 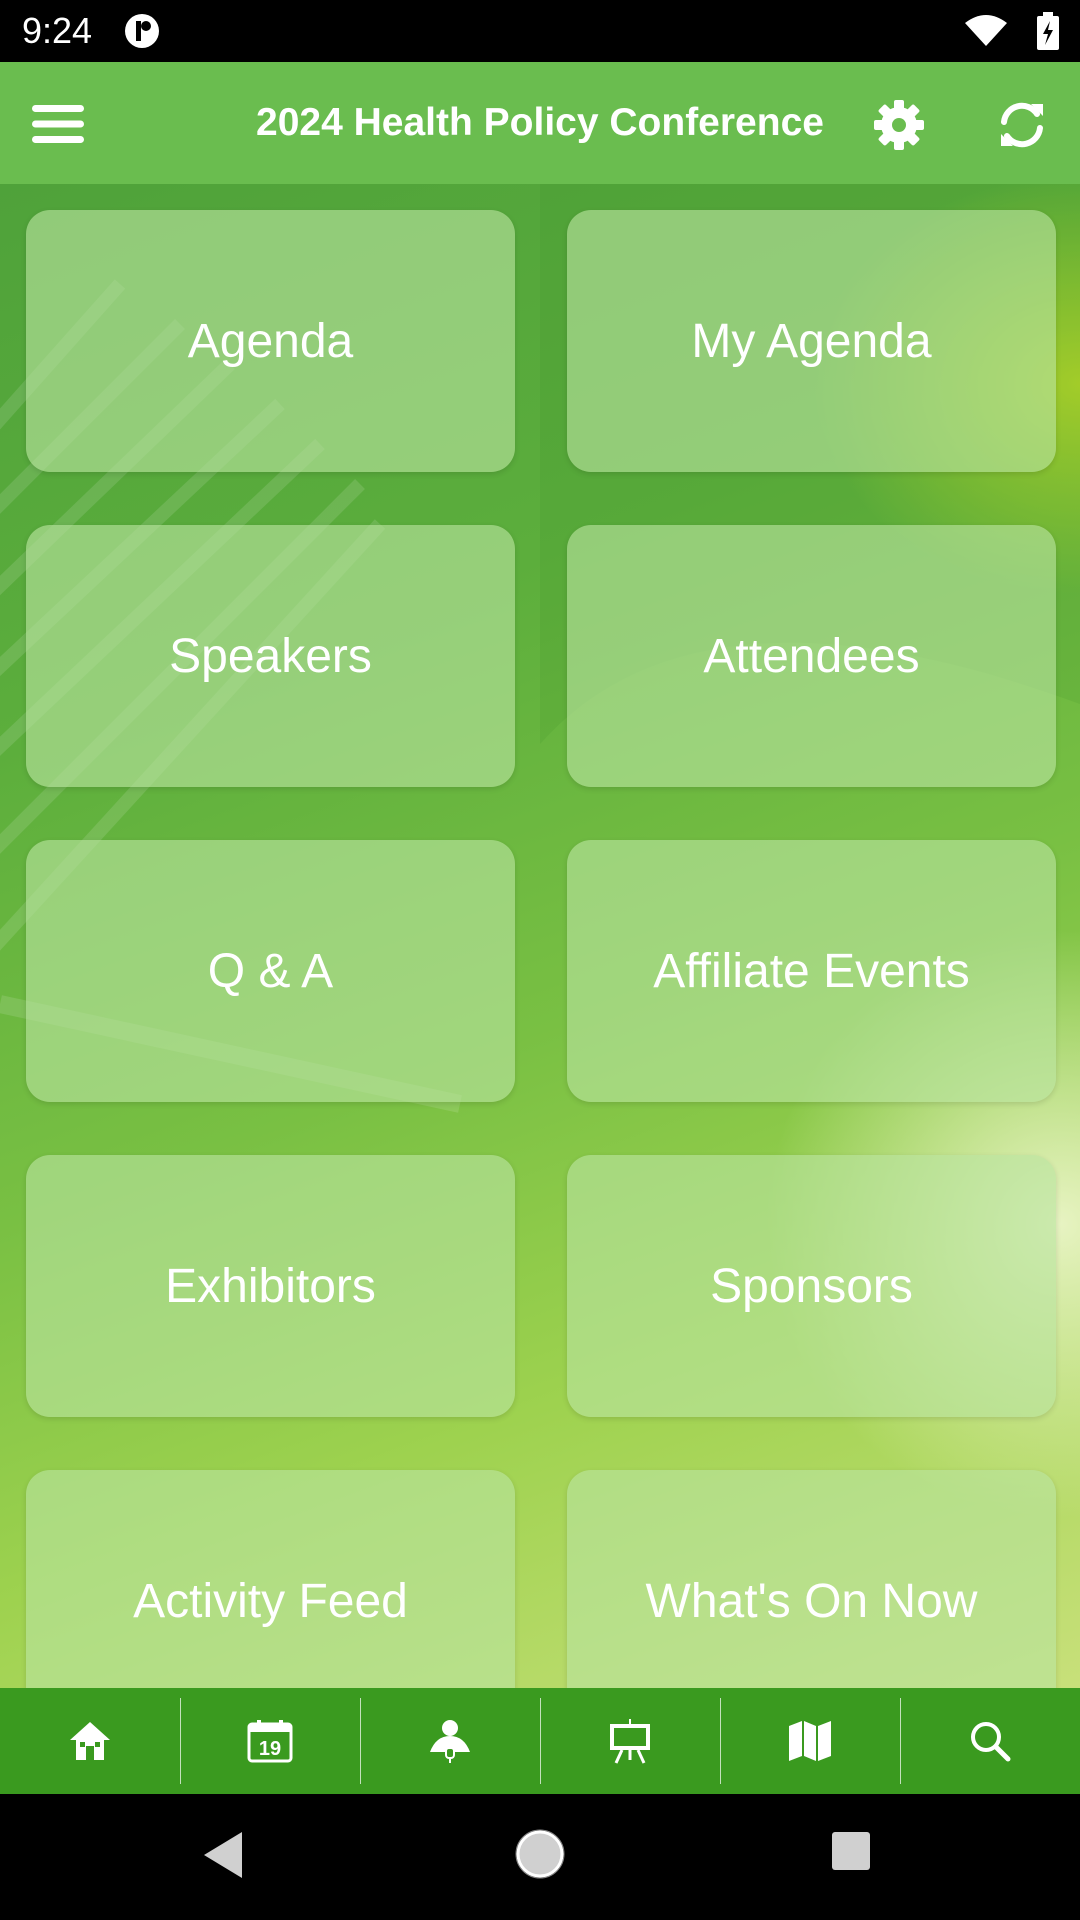 I want to click on wifi-icon, so click(x=986, y=30).